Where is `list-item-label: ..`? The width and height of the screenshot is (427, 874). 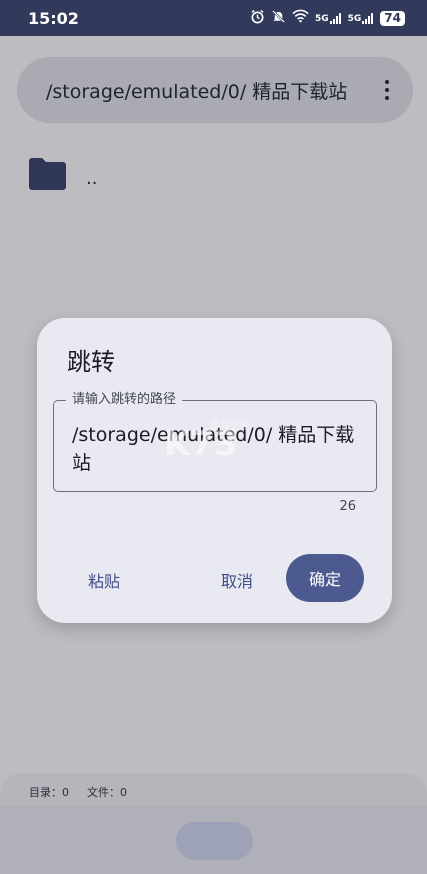
list-item-label: .. is located at coordinates (92, 178).